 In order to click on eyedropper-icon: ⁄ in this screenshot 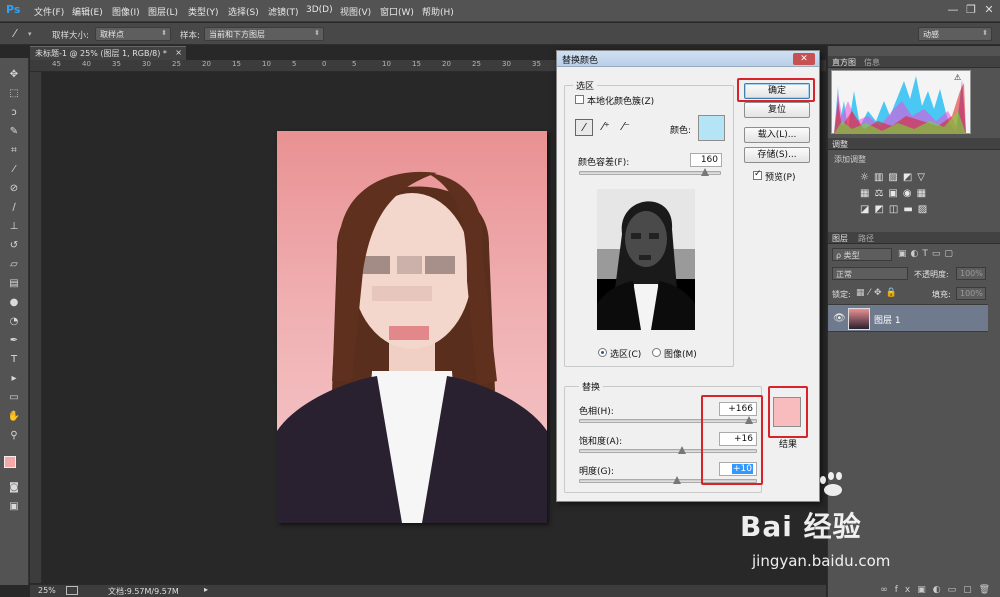, I will do `click(584, 127)`.